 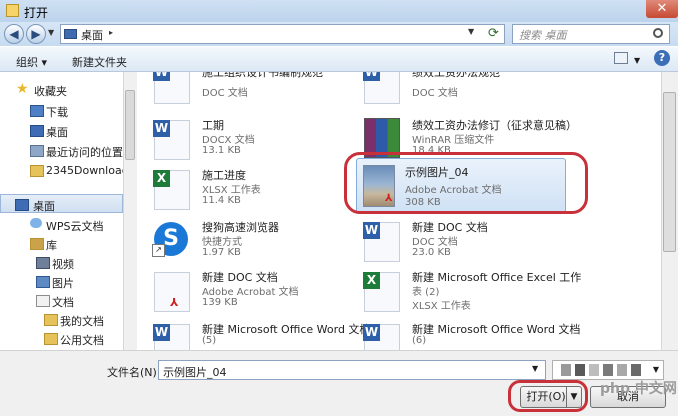 I want to click on sidebar-scroll-thumb, so click(x=130, y=125).